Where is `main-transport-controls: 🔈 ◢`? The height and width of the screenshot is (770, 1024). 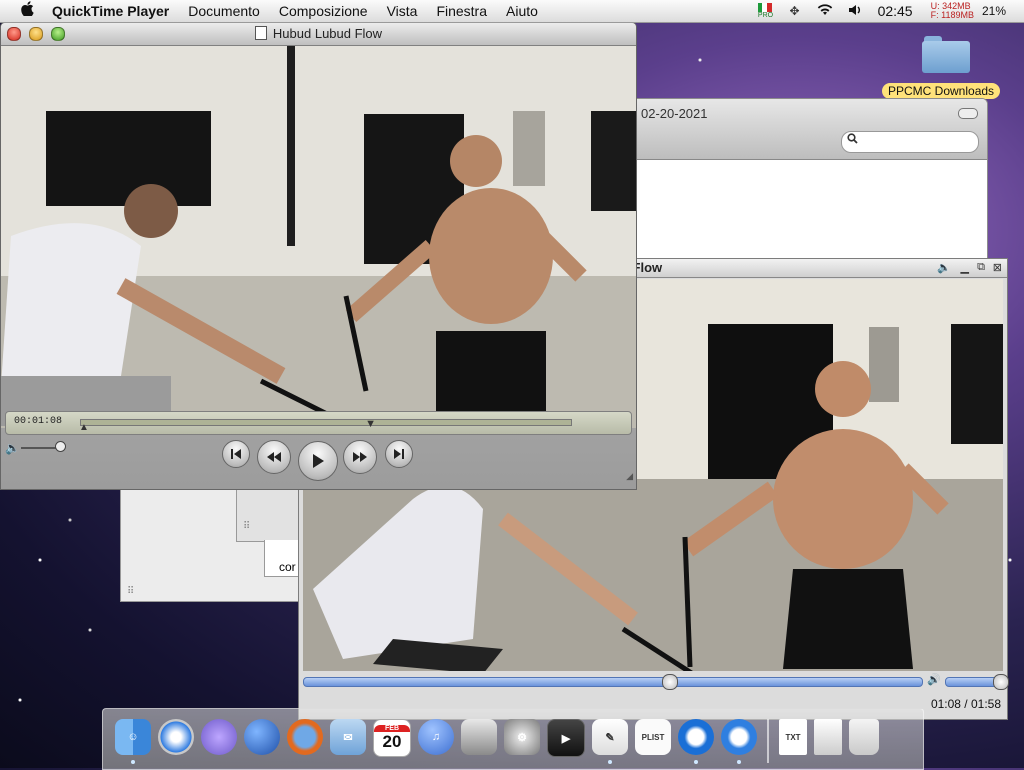 main-transport-controls: 🔈 ◢ is located at coordinates (318, 460).